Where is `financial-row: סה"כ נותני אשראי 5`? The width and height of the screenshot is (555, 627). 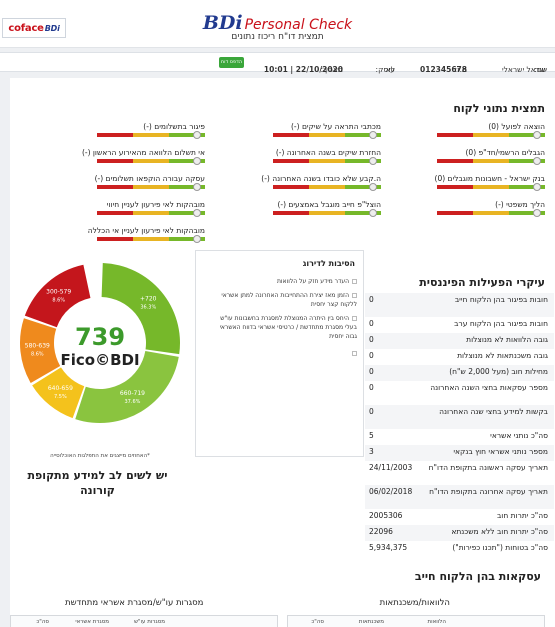
financial-row: סה"כ נותני אשראי 5 is located at coordinates (459, 437).